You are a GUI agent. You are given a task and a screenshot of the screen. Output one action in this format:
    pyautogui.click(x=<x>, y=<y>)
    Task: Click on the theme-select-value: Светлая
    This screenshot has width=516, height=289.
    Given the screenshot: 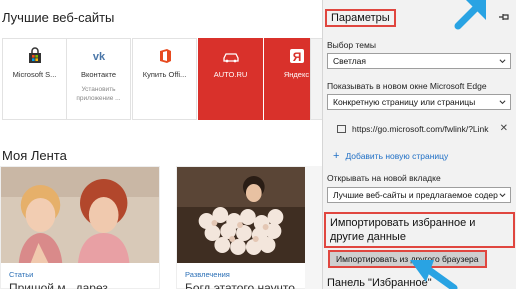 What is the action you would take?
    pyautogui.click(x=349, y=61)
    